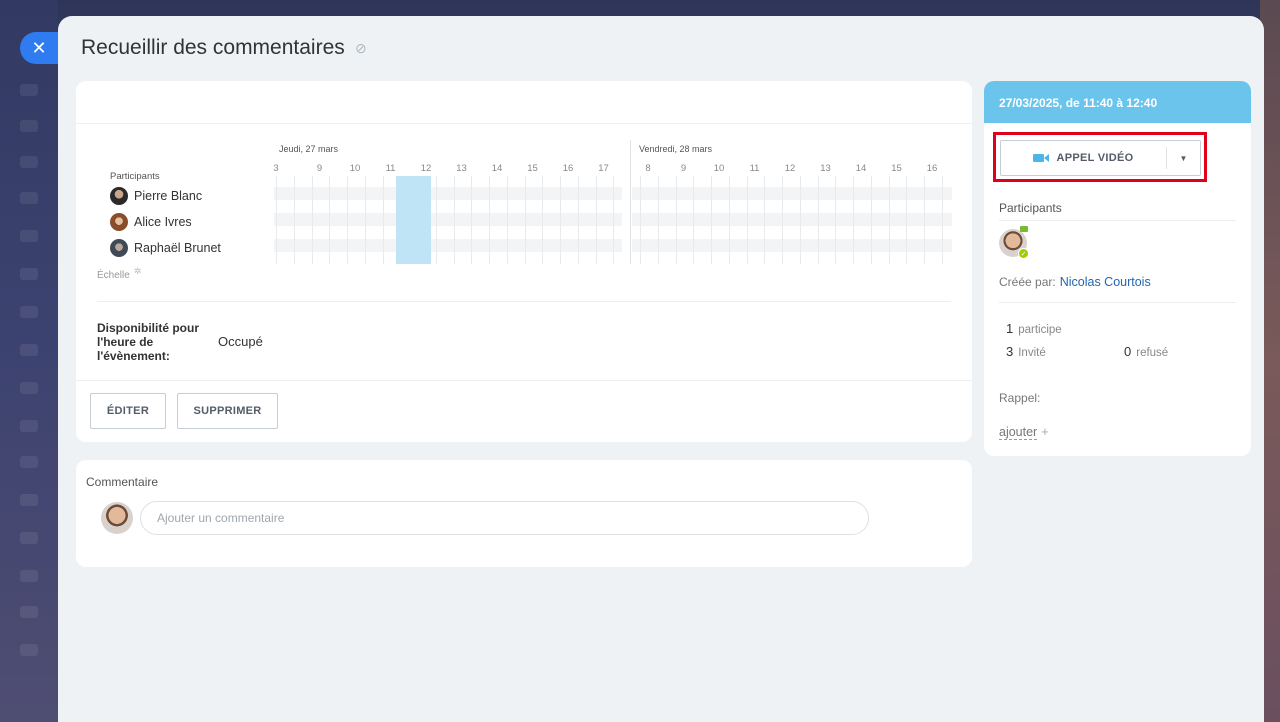 The width and height of the screenshot is (1280, 722). Describe the element at coordinates (1020, 398) in the screenshot. I see `reminder-label: Rappel:` at that location.